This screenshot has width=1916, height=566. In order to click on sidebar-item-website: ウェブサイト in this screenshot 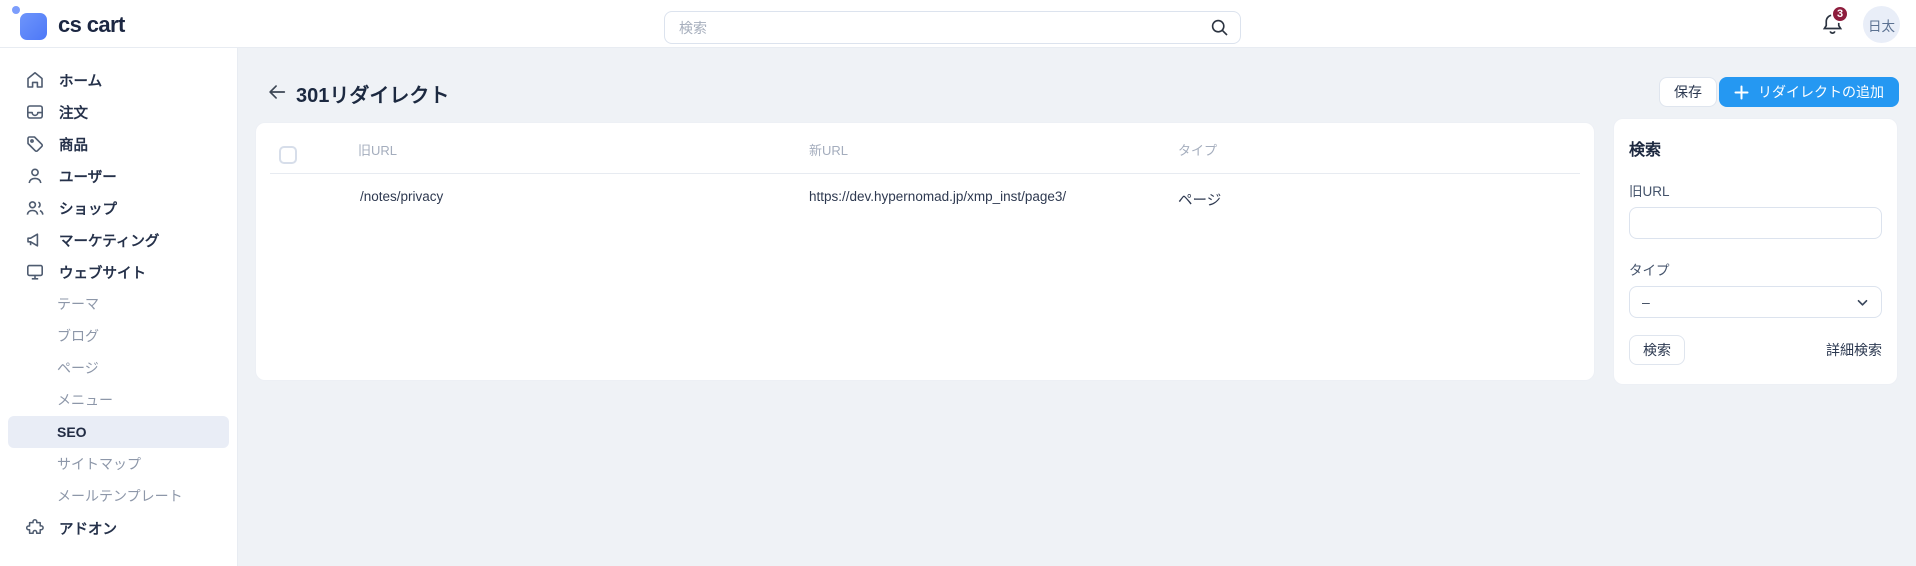, I will do `click(118, 272)`.